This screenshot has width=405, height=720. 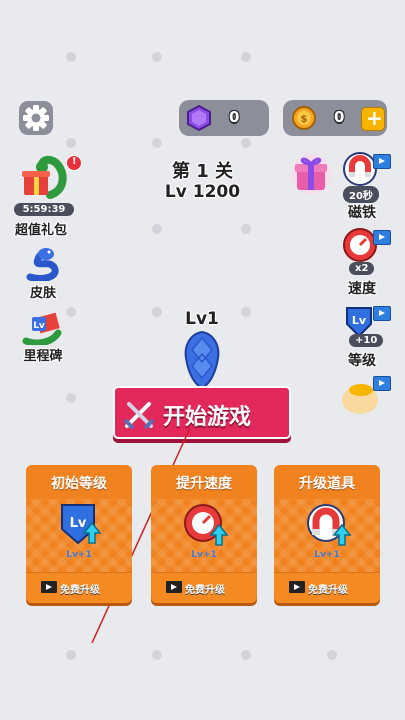 I want to click on milestone-icon: Lv, so click(x=42, y=328).